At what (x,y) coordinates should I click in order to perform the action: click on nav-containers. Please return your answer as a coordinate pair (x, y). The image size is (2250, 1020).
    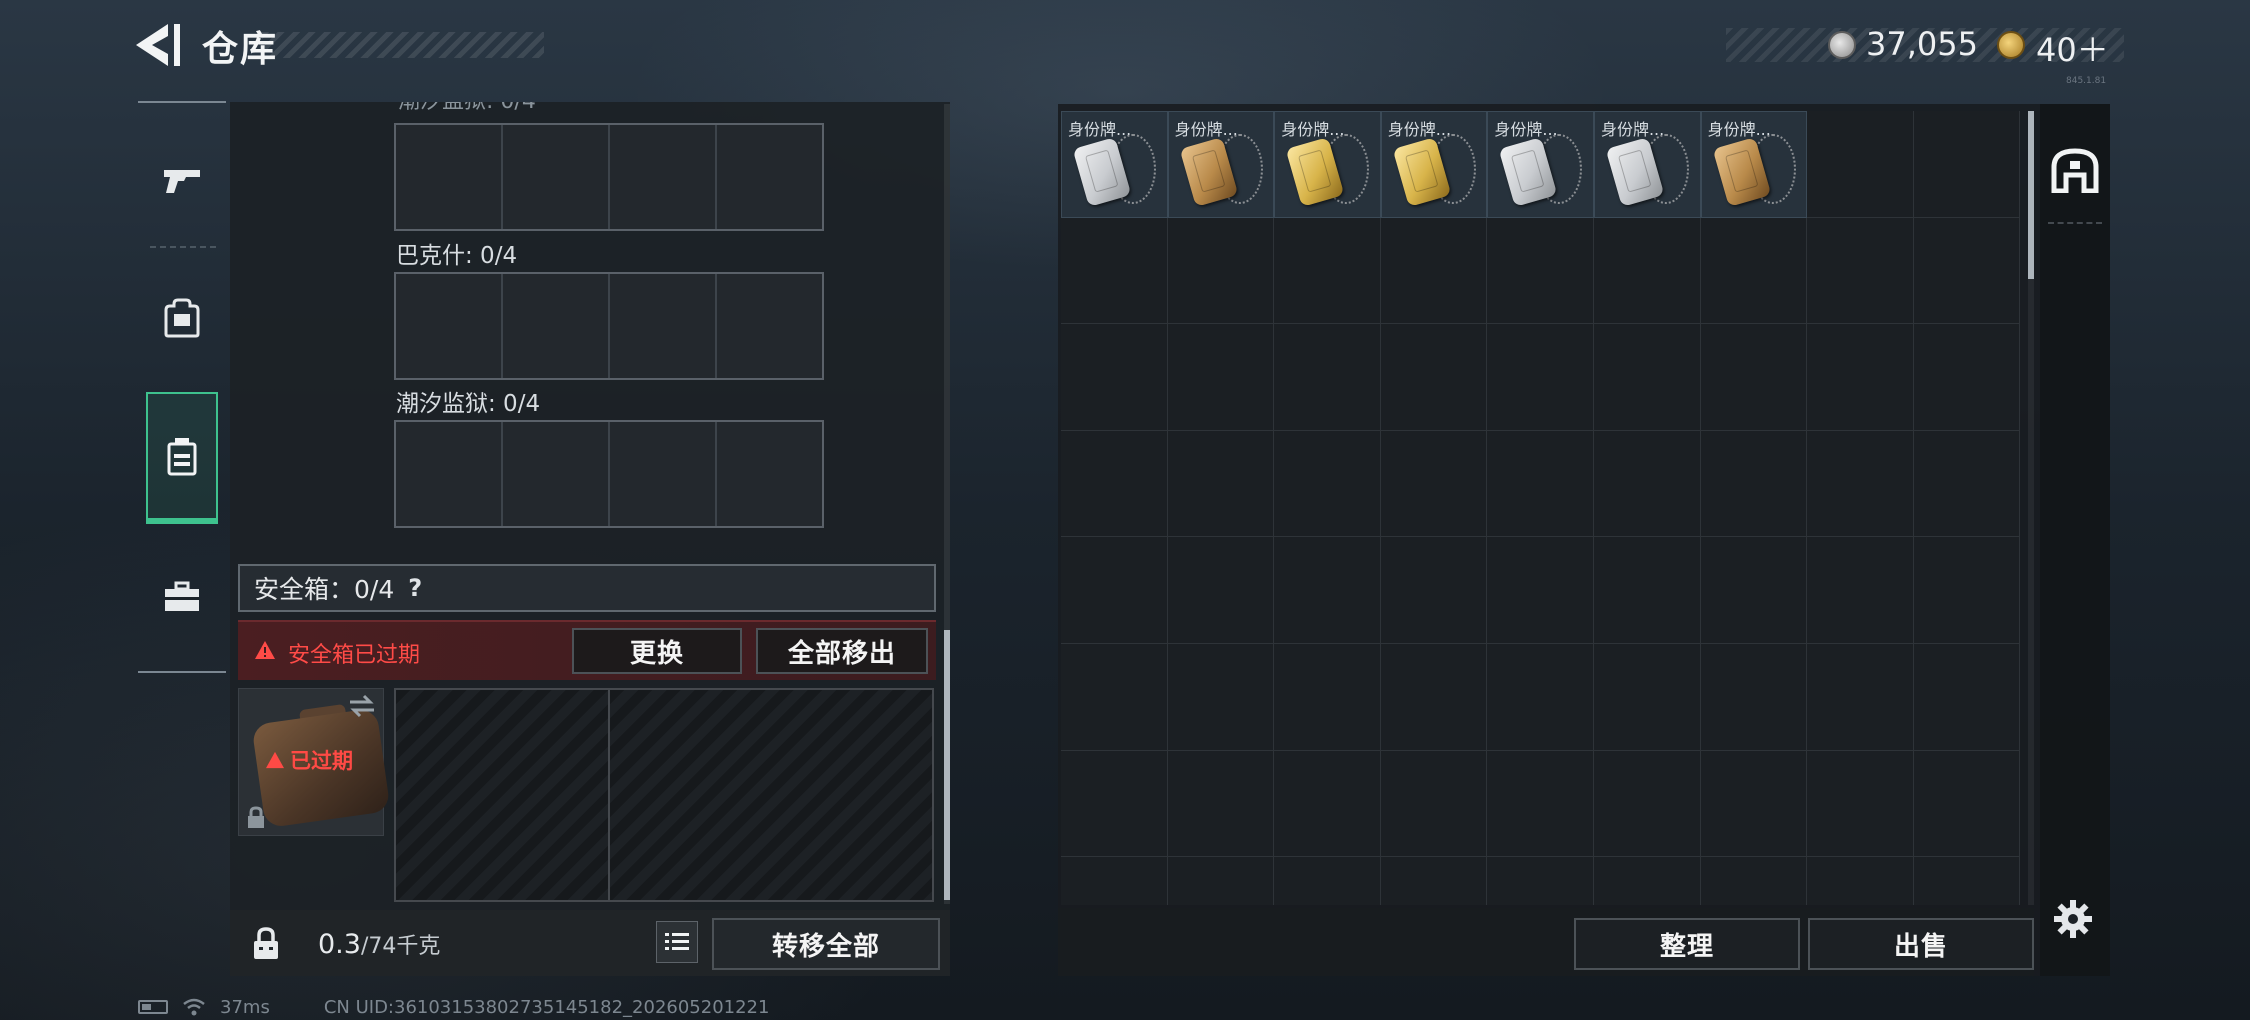
    Looking at the image, I should click on (182, 458).